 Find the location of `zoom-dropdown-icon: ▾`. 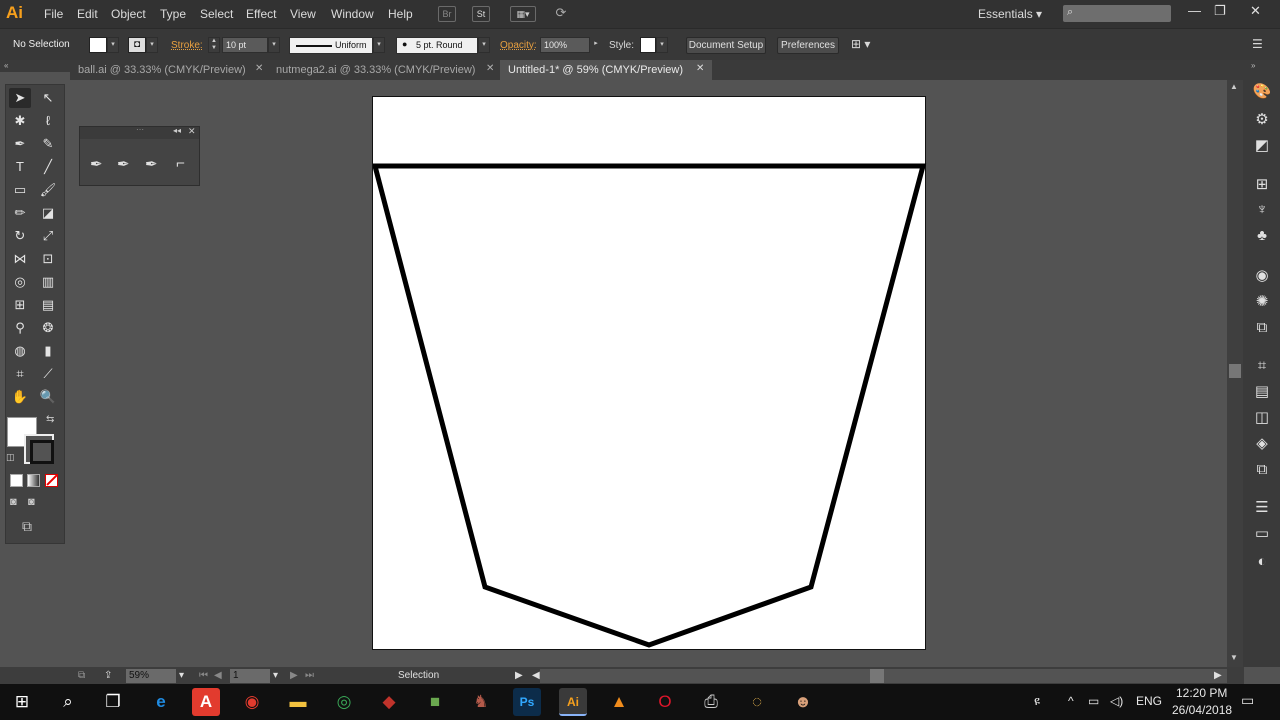

zoom-dropdown-icon: ▾ is located at coordinates (181, 675).